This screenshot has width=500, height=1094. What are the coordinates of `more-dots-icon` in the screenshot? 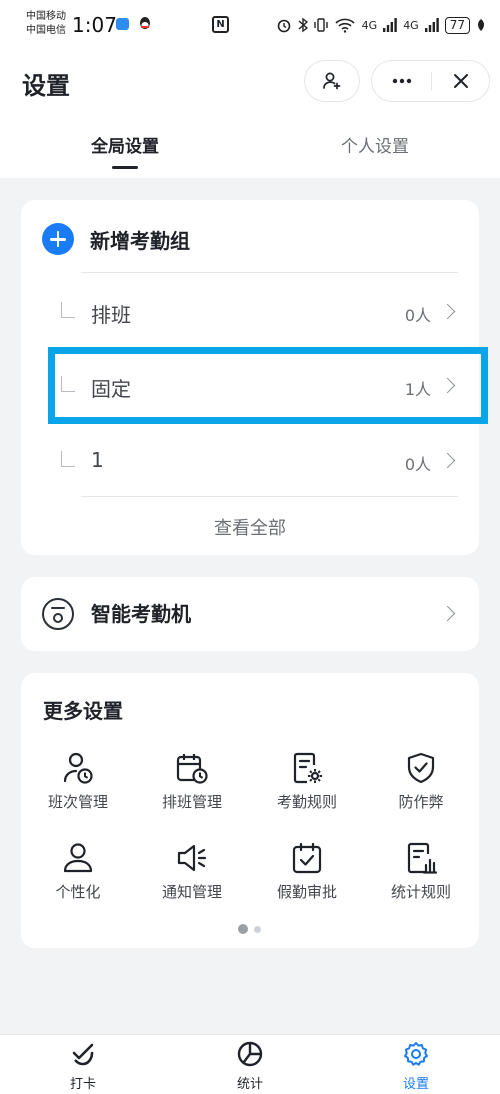 It's located at (401, 81).